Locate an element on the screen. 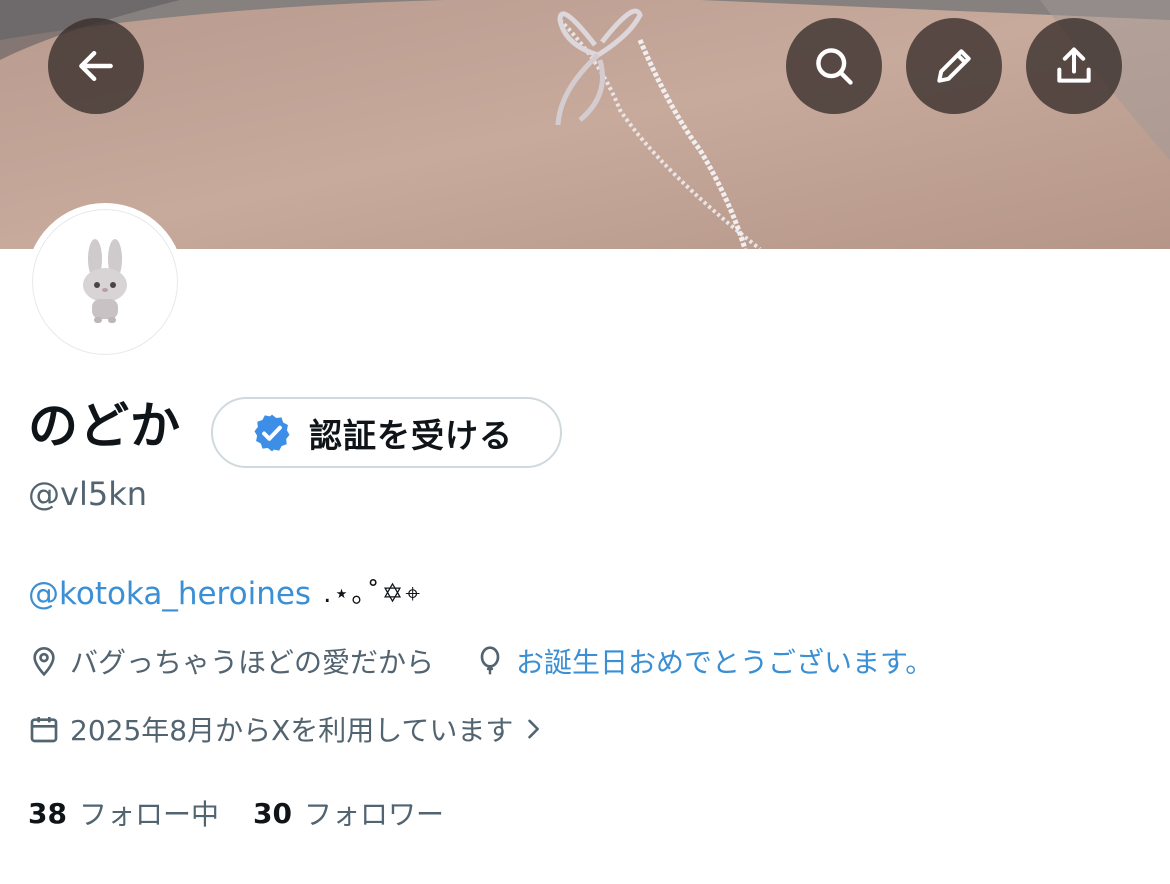 This screenshot has height=884, width=1170. joined-text: 2025年8月からXを利用しています is located at coordinates (292, 730).